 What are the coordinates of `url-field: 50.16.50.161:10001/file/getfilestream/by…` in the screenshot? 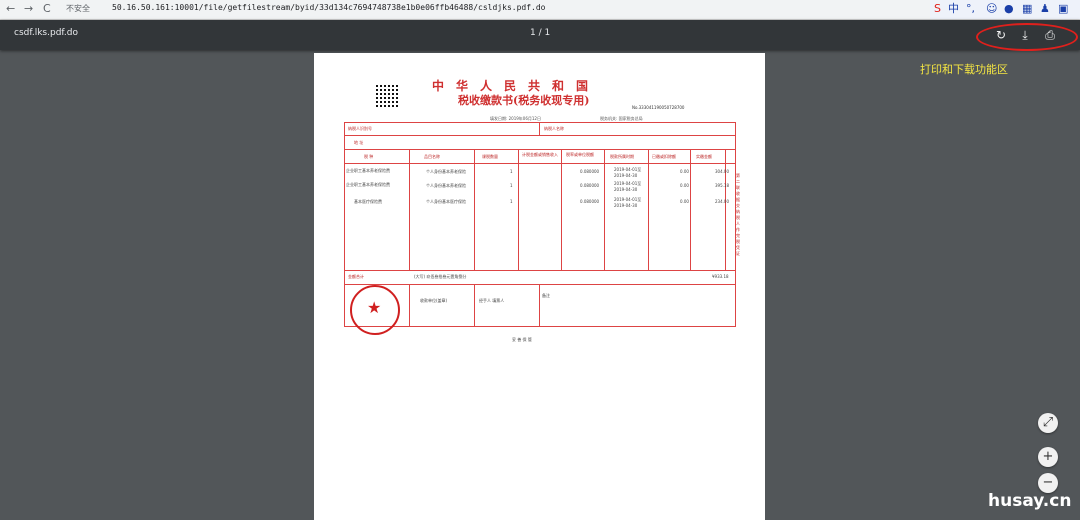 It's located at (328, 7).